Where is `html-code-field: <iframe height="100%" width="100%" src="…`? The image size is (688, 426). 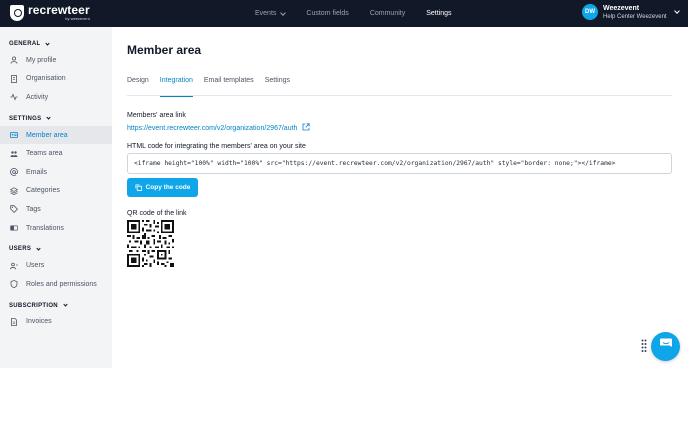
html-code-field: <iframe height="100%" width="100%" src="… is located at coordinates (399, 163).